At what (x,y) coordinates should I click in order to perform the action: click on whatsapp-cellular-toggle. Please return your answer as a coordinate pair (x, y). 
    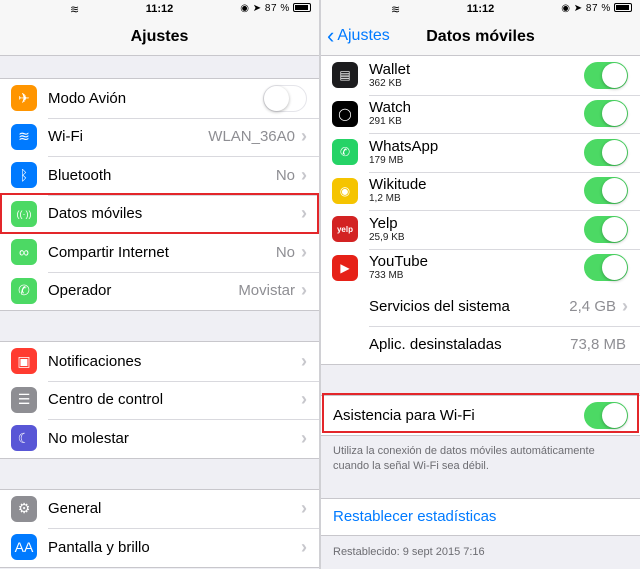
    Looking at the image, I should click on (606, 152).